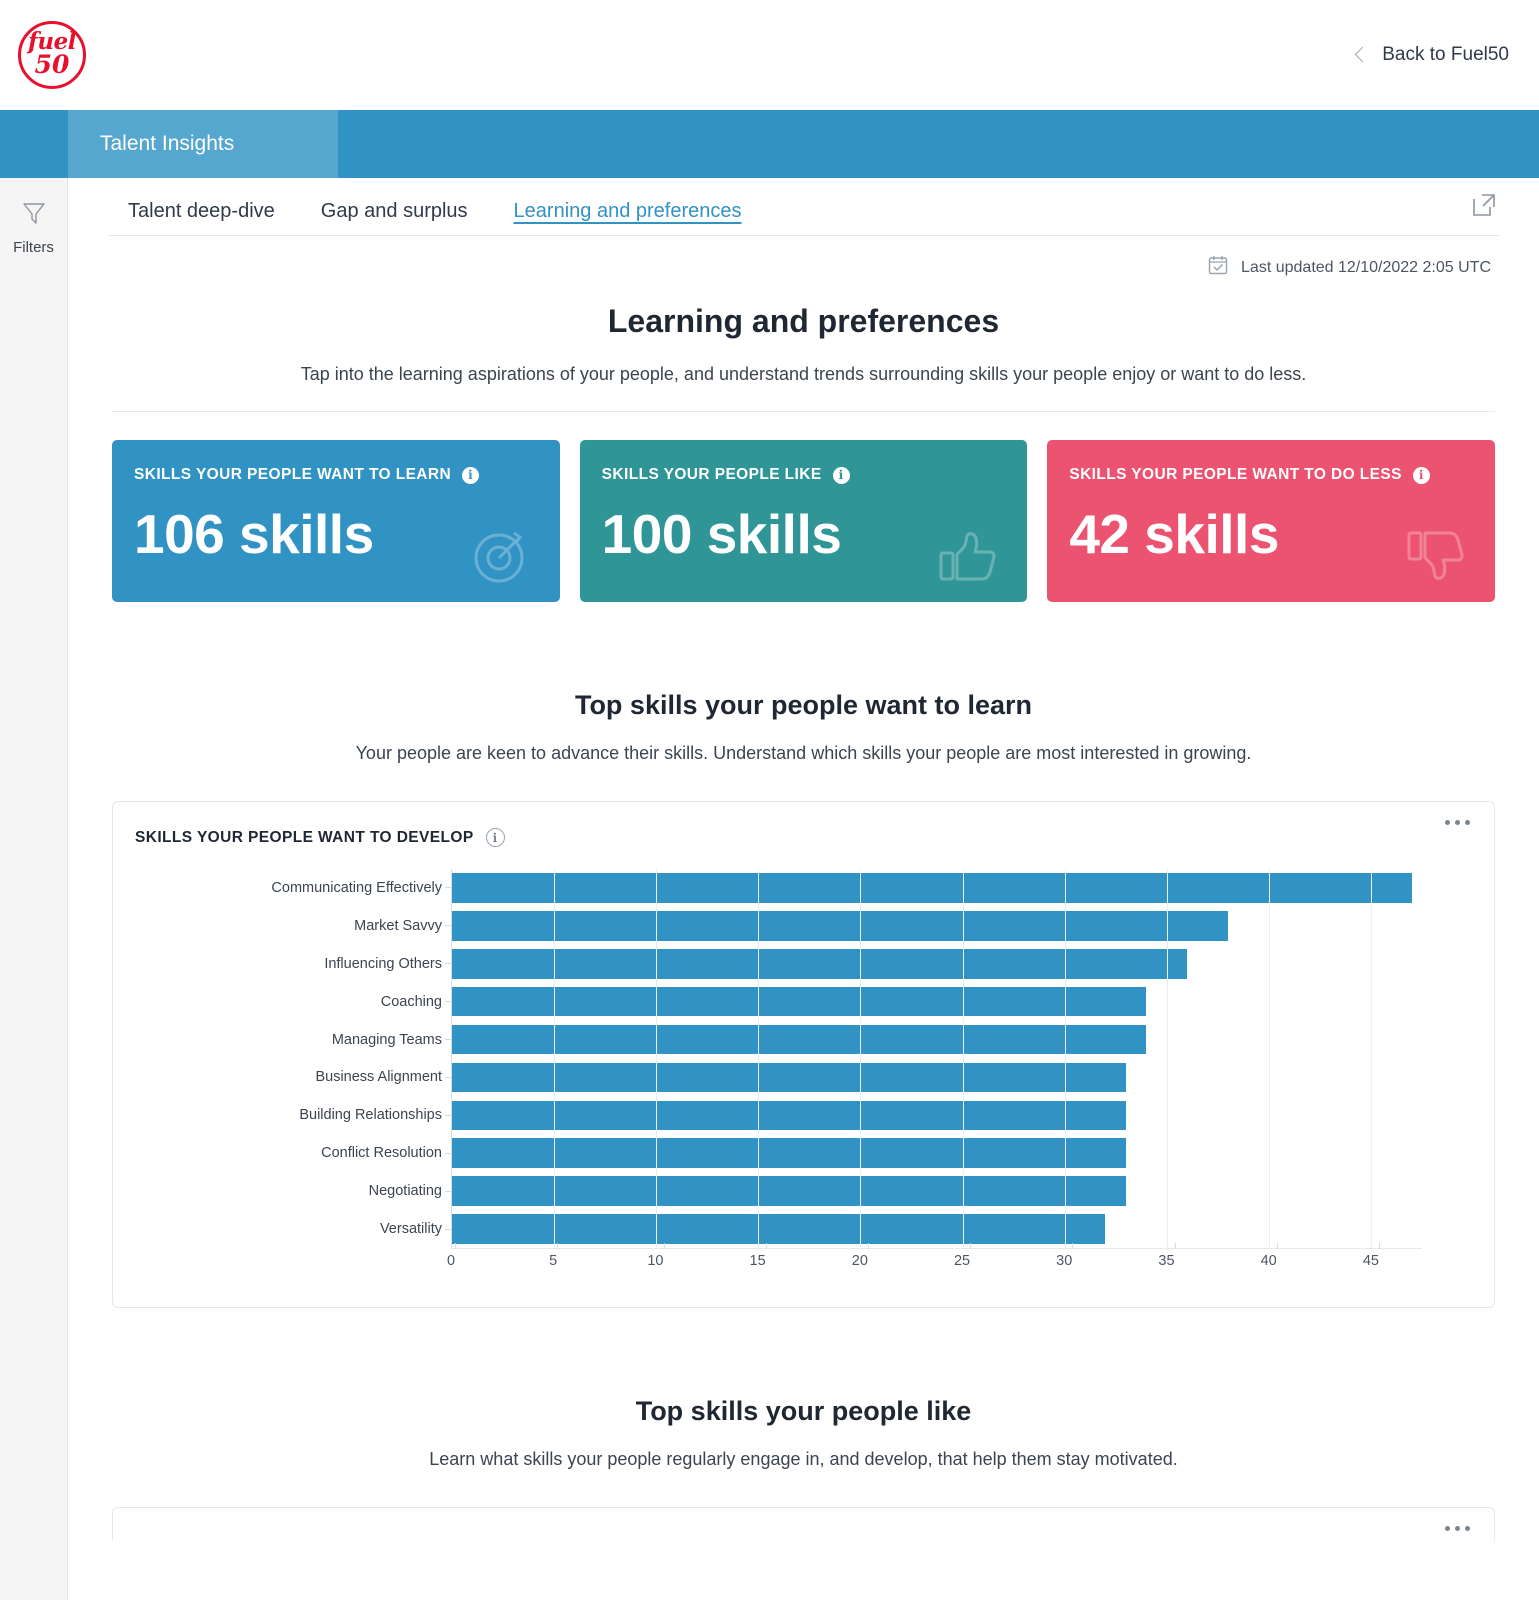 The image size is (1539, 1600). I want to click on page-title: Learning and preferences, so click(803, 321).